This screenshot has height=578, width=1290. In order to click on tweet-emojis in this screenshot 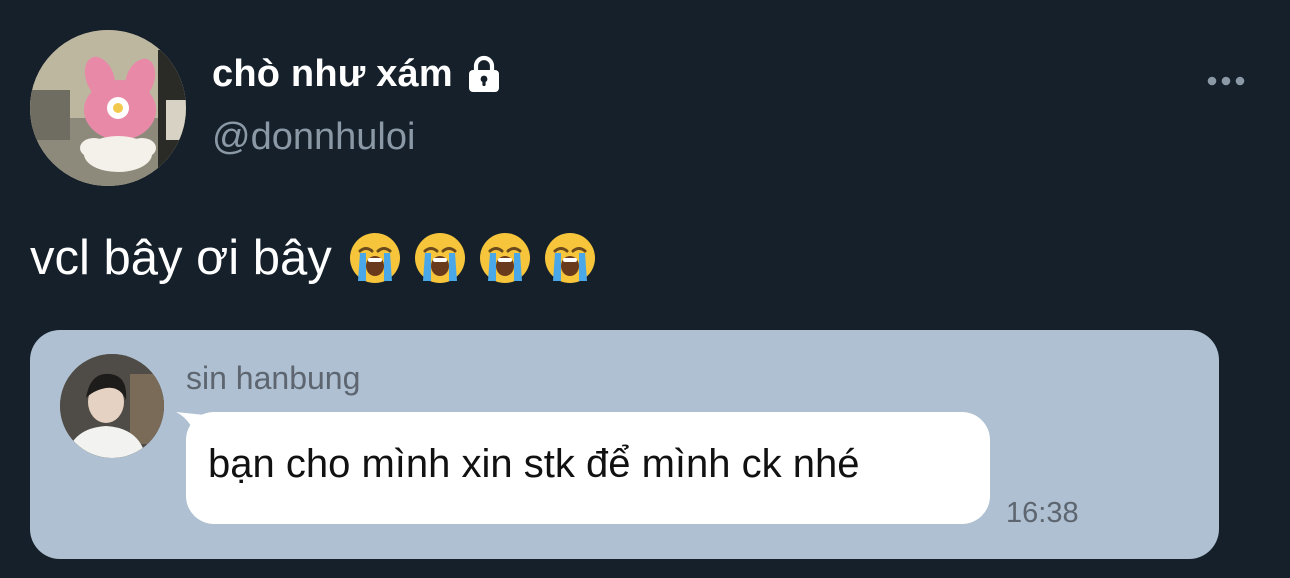, I will do `click(472, 258)`.